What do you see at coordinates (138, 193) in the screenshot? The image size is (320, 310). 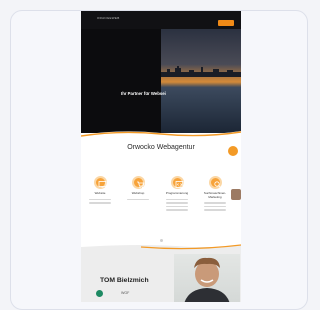 I see `service-label: Webshop` at bounding box center [138, 193].